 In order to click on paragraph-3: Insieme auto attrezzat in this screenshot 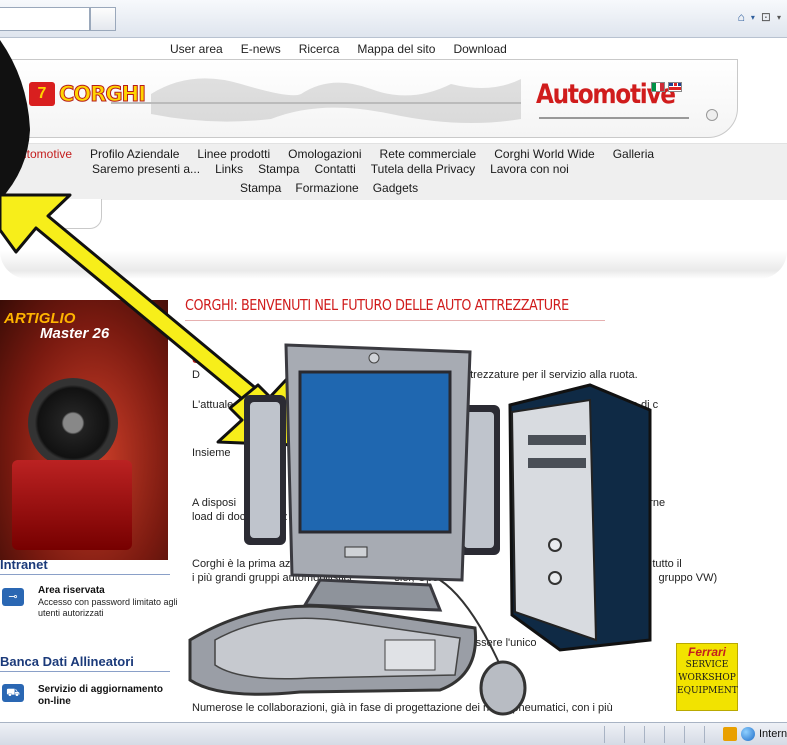, I will do `click(410, 453)`.